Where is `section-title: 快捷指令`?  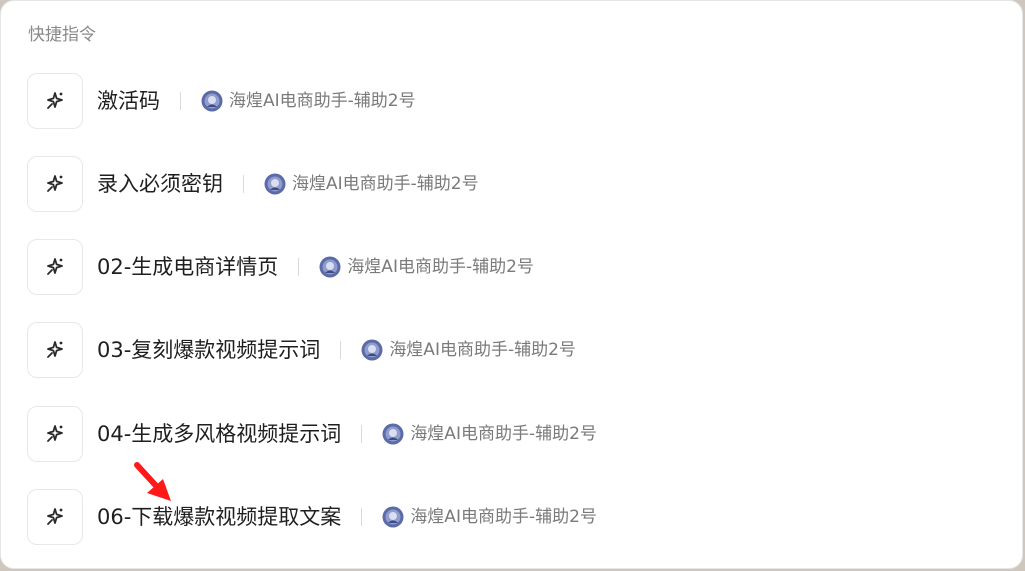 section-title: 快捷指令 is located at coordinates (62, 35).